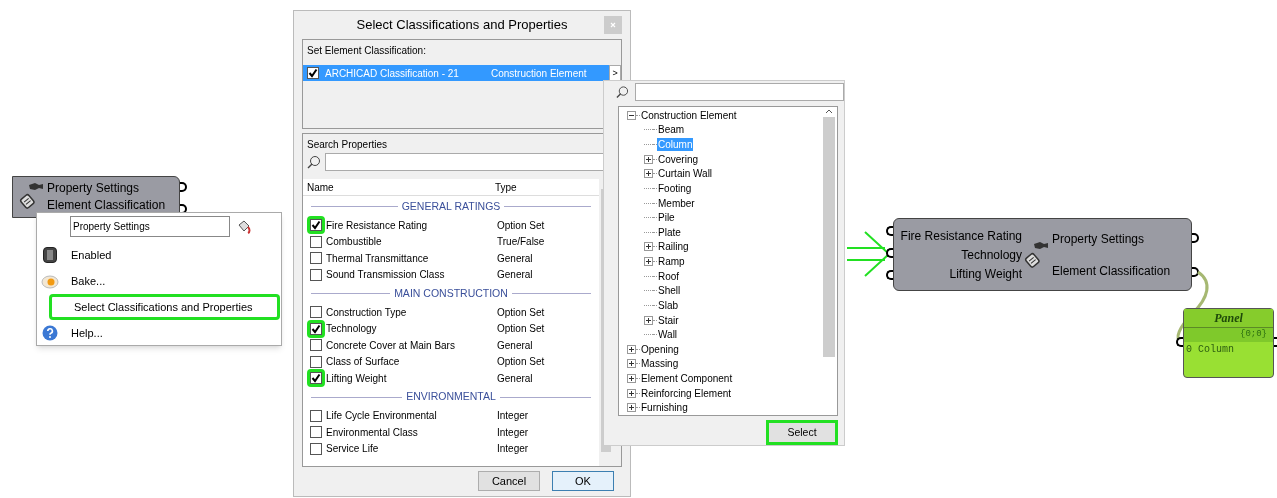 The height and width of the screenshot is (498, 1277). Describe the element at coordinates (348, 145) in the screenshot. I see `group-label: Search Properties` at that location.